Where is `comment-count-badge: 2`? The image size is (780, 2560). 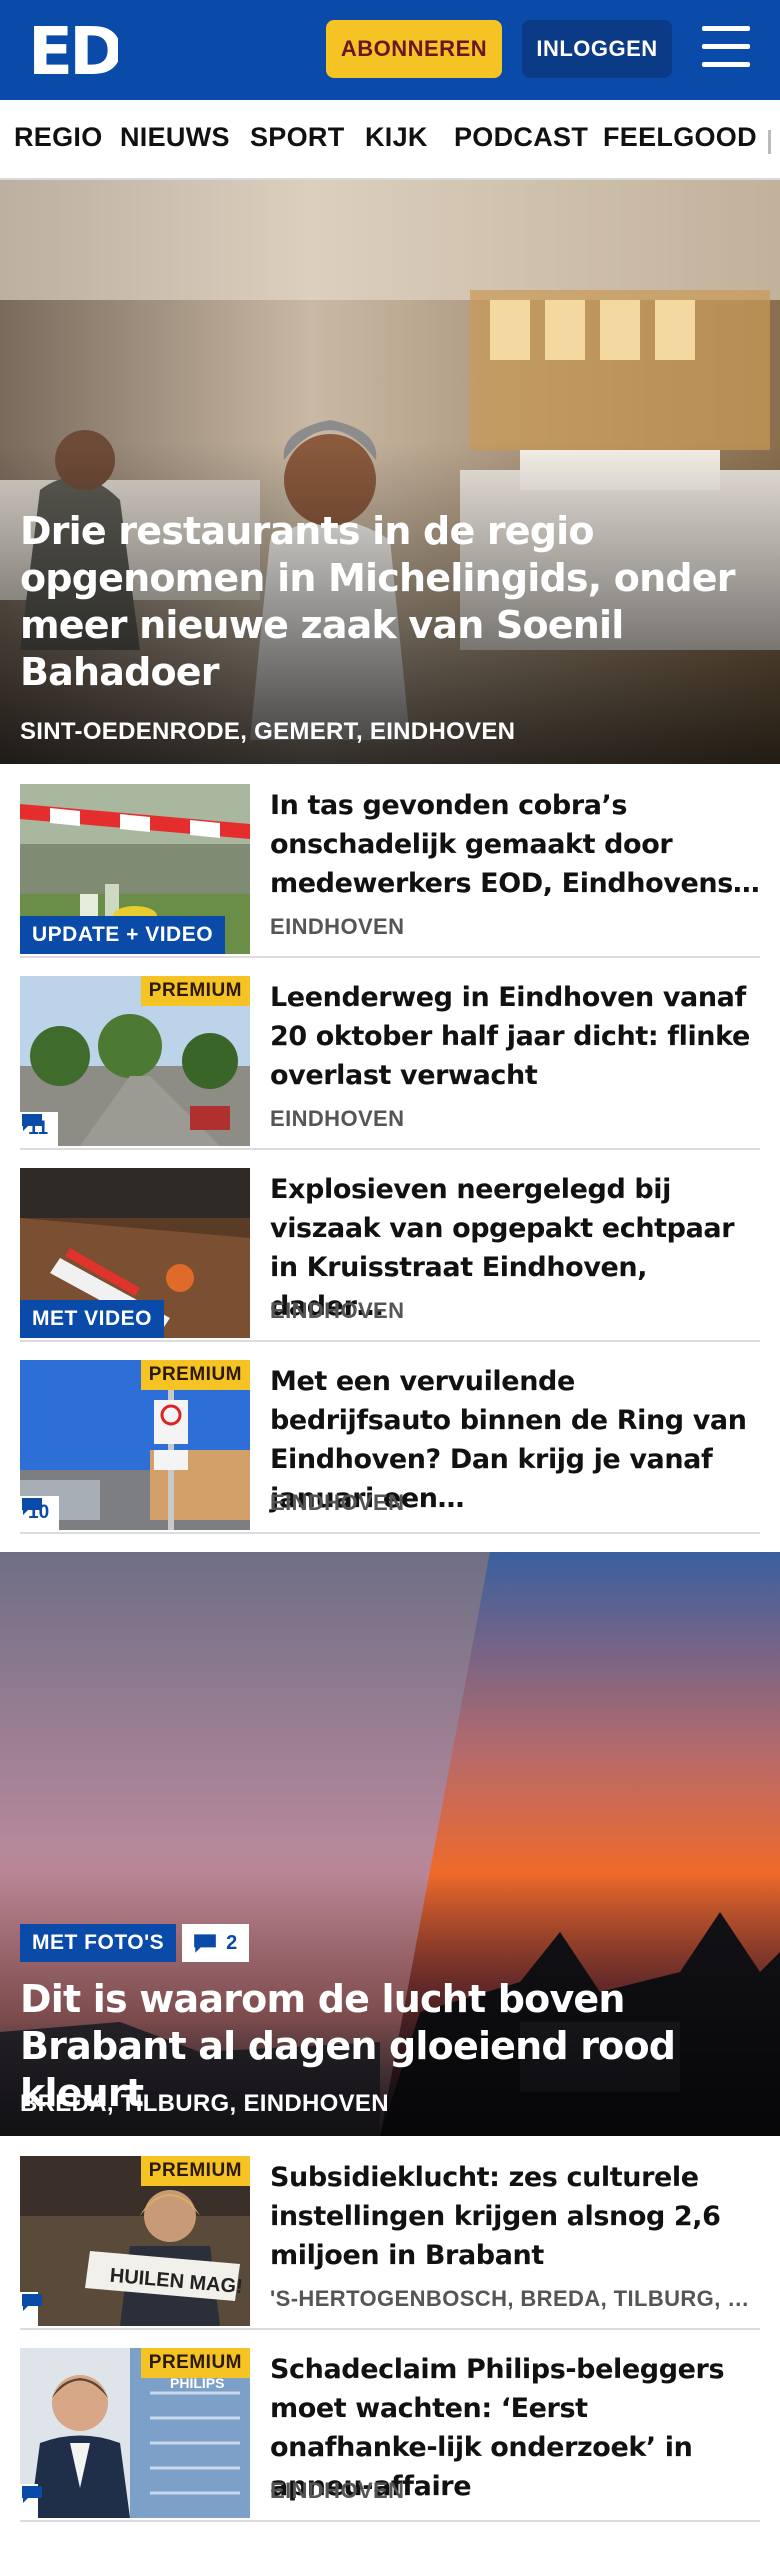
comment-count-badge: 2 is located at coordinates (216, 1943).